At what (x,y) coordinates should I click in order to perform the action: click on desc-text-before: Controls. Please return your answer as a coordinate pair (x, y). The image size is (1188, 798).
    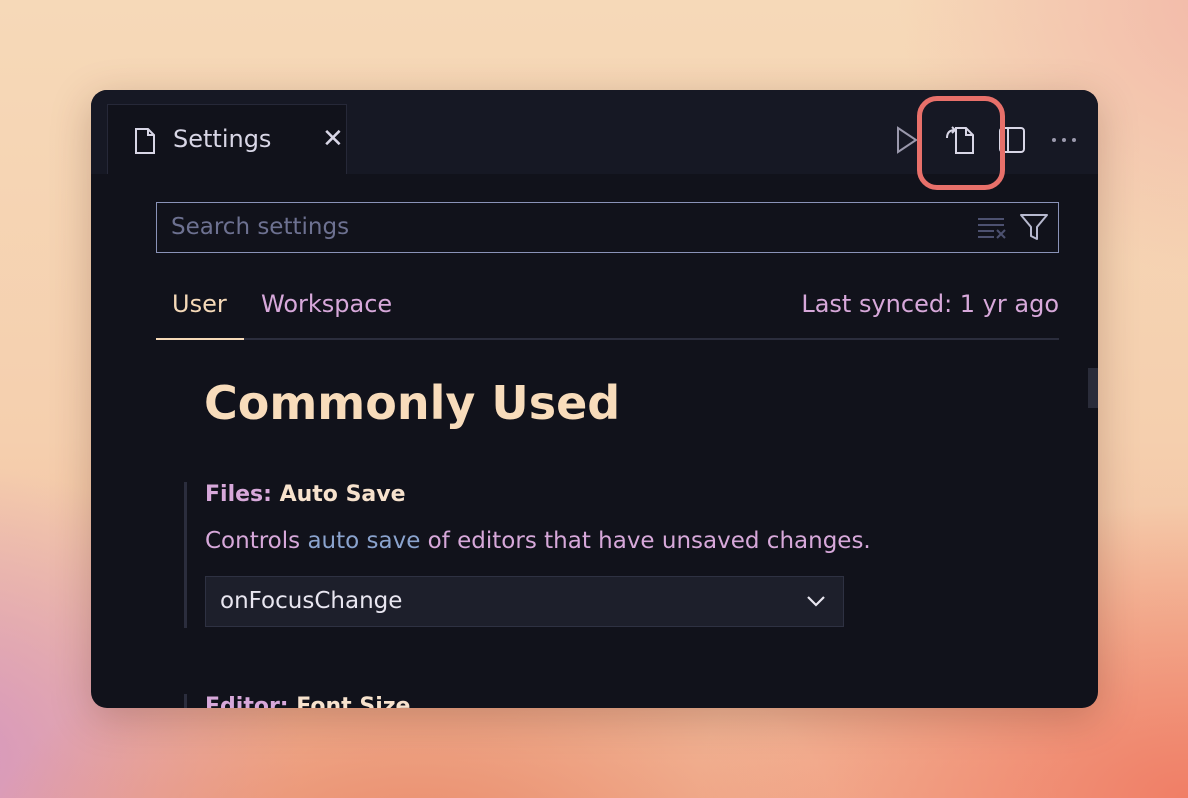
    Looking at the image, I should click on (256, 541).